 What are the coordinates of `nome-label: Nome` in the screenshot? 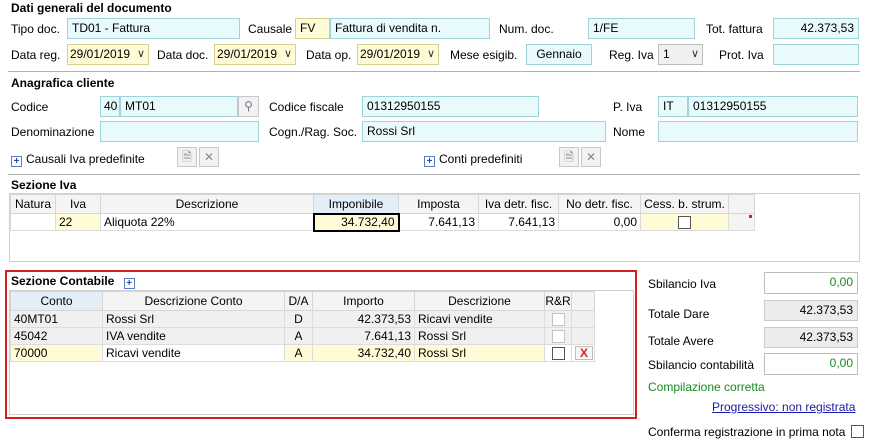 It's located at (629, 132).